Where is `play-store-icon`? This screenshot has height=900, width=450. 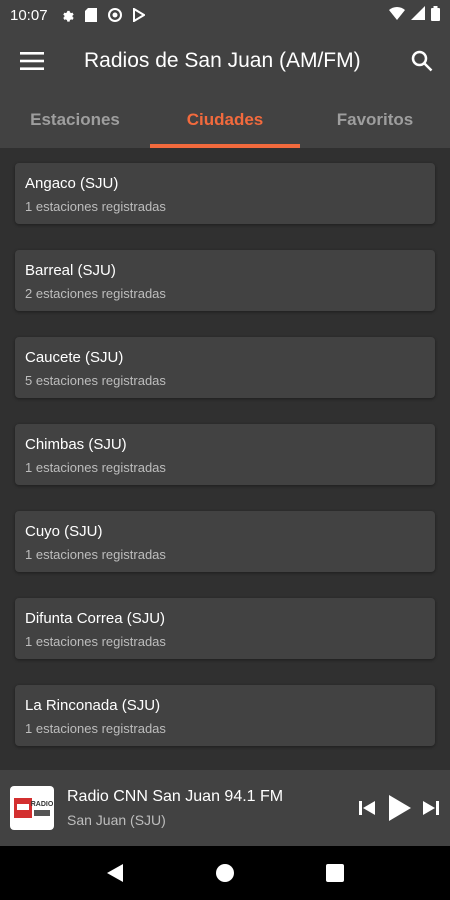
play-store-icon is located at coordinates (139, 15).